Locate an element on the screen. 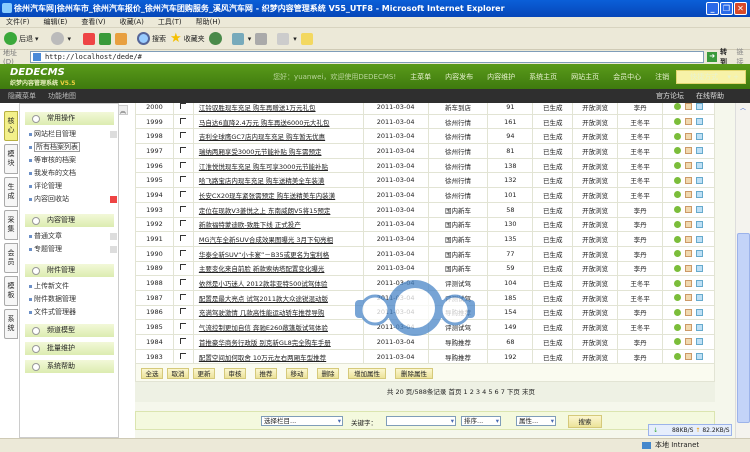 This screenshot has width=750, height=452. article-title: 首推豪华商务行政版 别克新GL8完全购车手册 is located at coordinates (278, 342).